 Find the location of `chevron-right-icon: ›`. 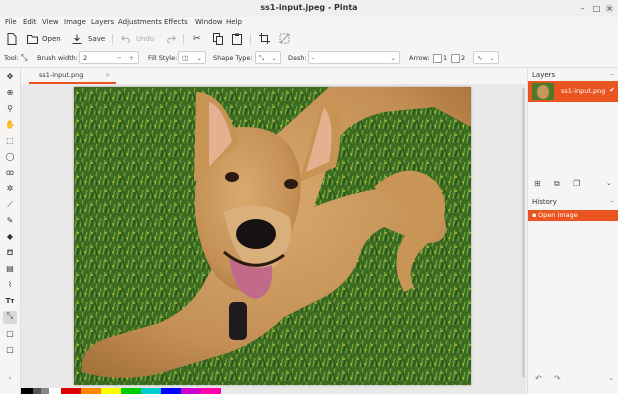

chevron-right-icon: › is located at coordinates (10, 378).